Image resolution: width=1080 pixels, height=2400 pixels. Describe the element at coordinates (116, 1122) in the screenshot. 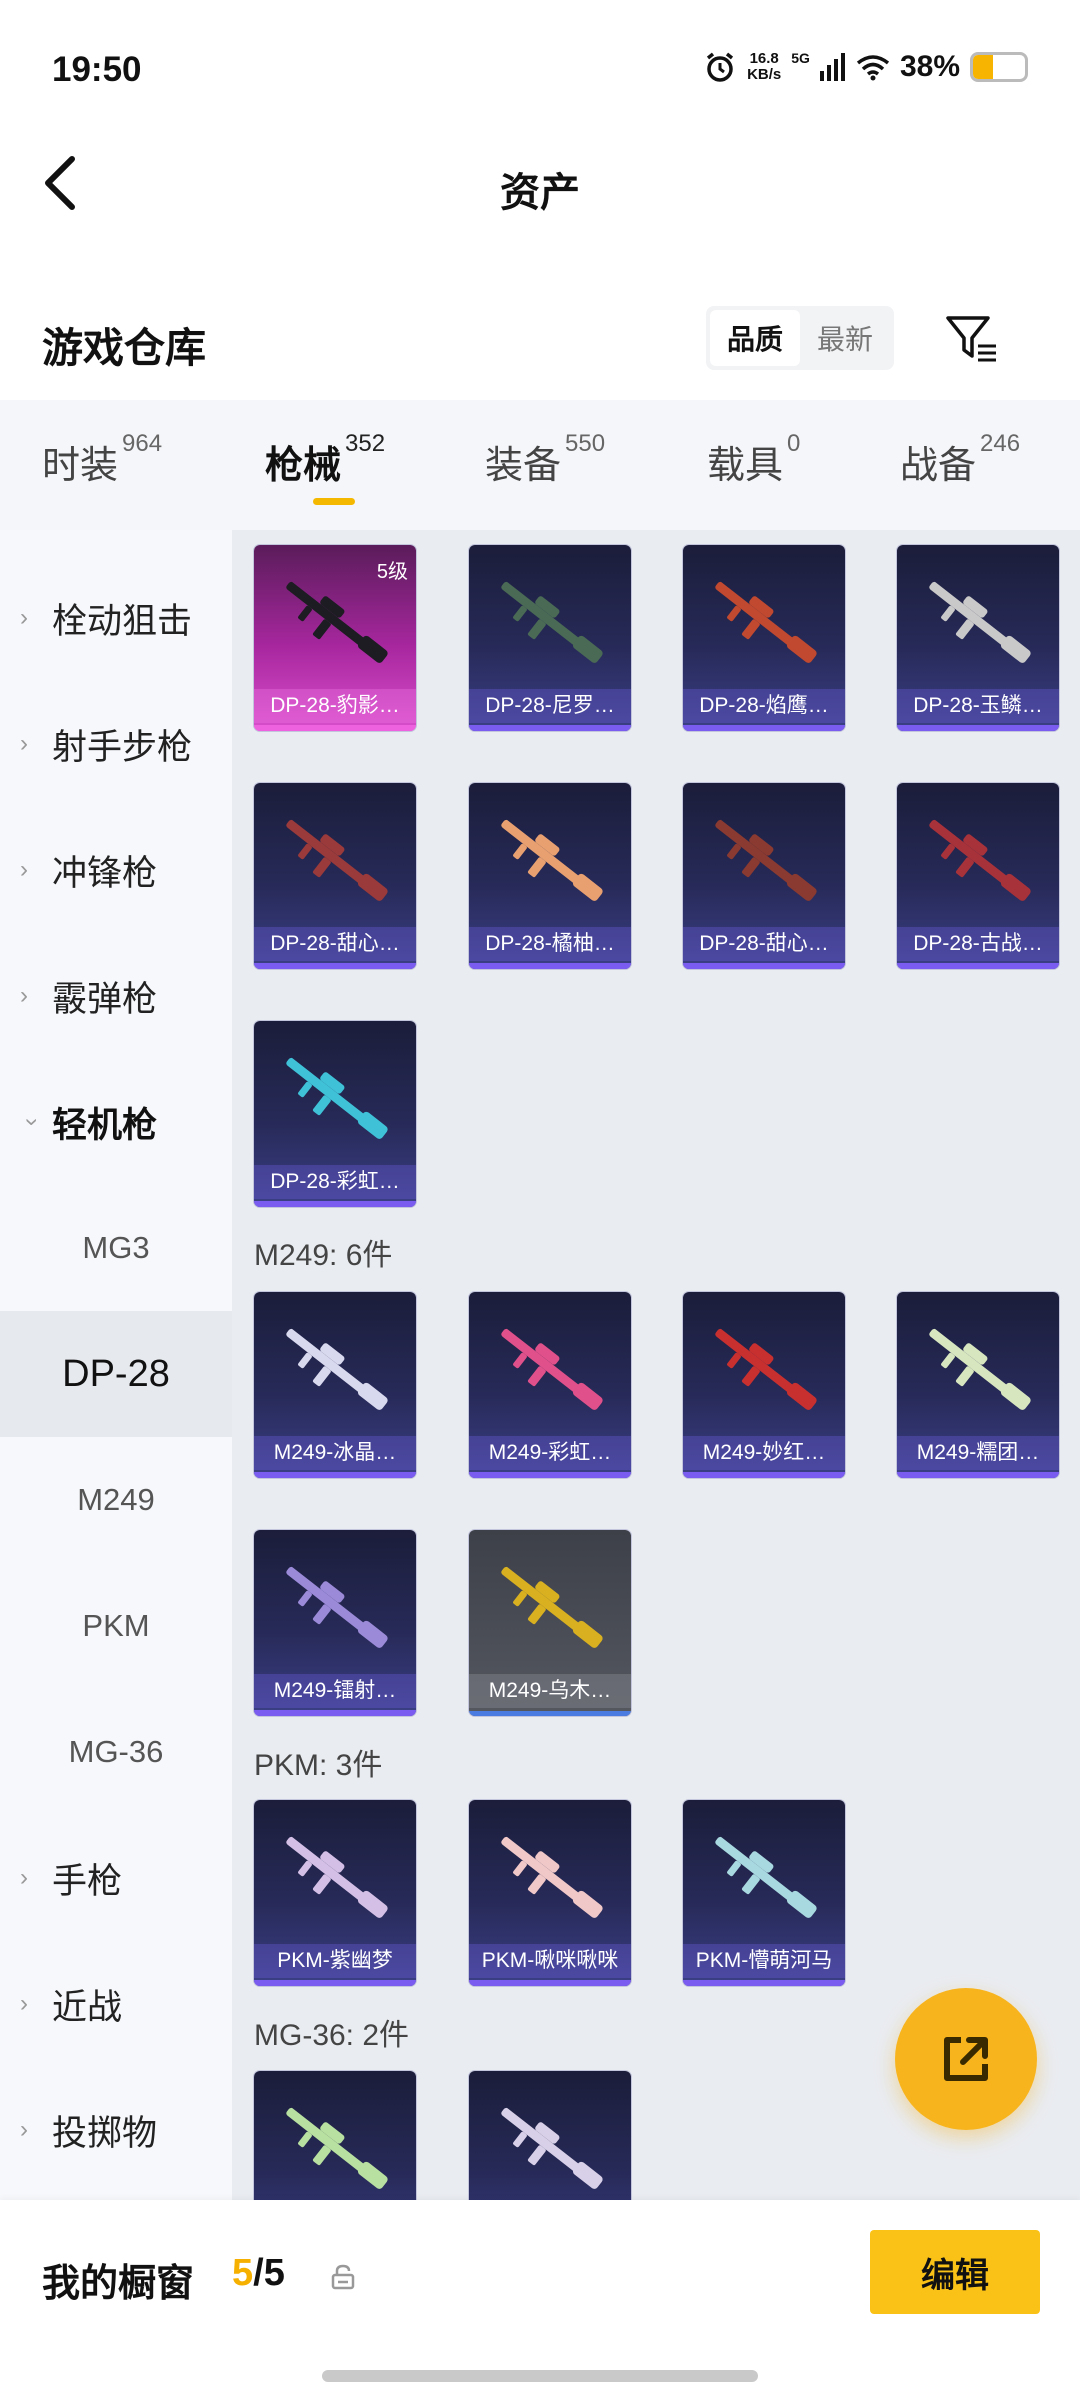

I see `sidebar-item-lmg: › 轻机枪` at that location.